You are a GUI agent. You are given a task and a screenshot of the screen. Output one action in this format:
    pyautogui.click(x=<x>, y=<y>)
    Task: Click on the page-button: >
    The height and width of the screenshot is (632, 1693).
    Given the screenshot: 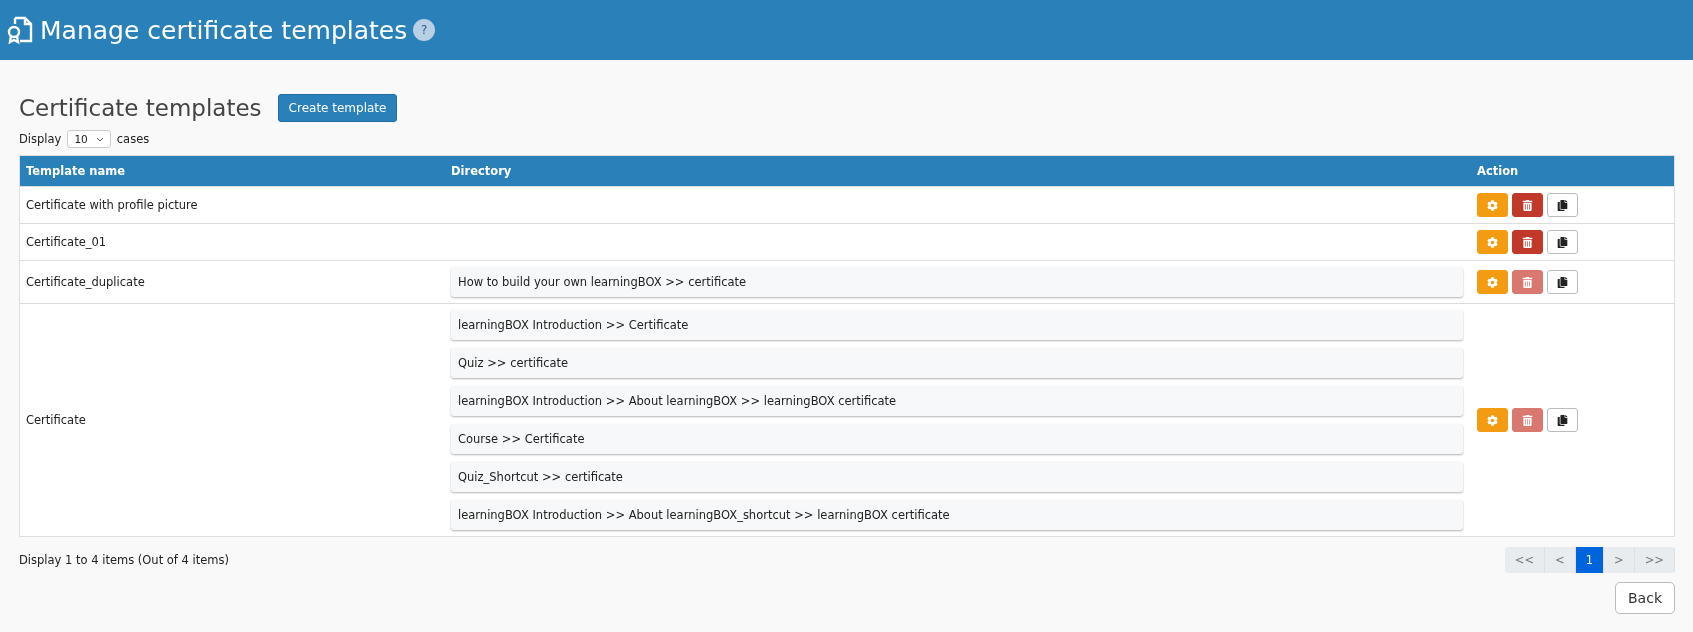 What is the action you would take?
    pyautogui.click(x=1619, y=560)
    